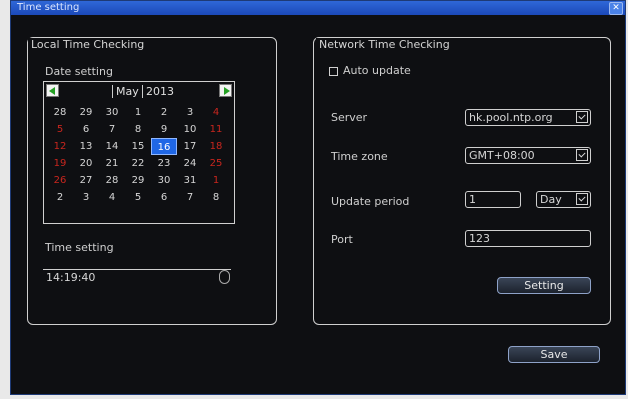 This screenshot has width=628, height=399. What do you see at coordinates (554, 354) in the screenshot?
I see `save-button: Save` at bounding box center [554, 354].